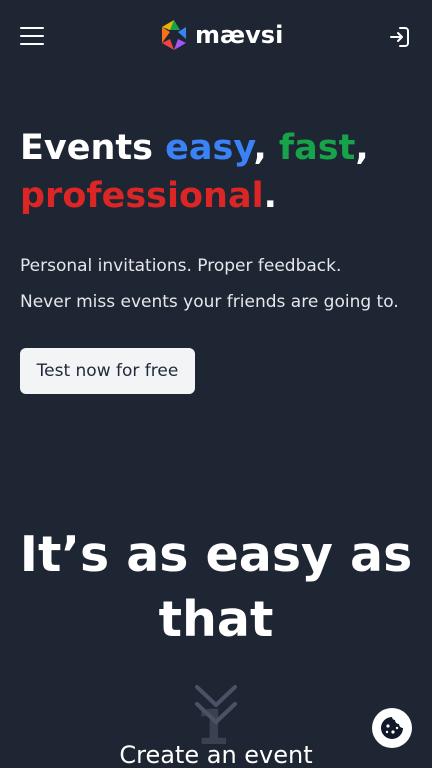  Describe the element at coordinates (32, 36) in the screenshot. I see `menu-button` at that location.